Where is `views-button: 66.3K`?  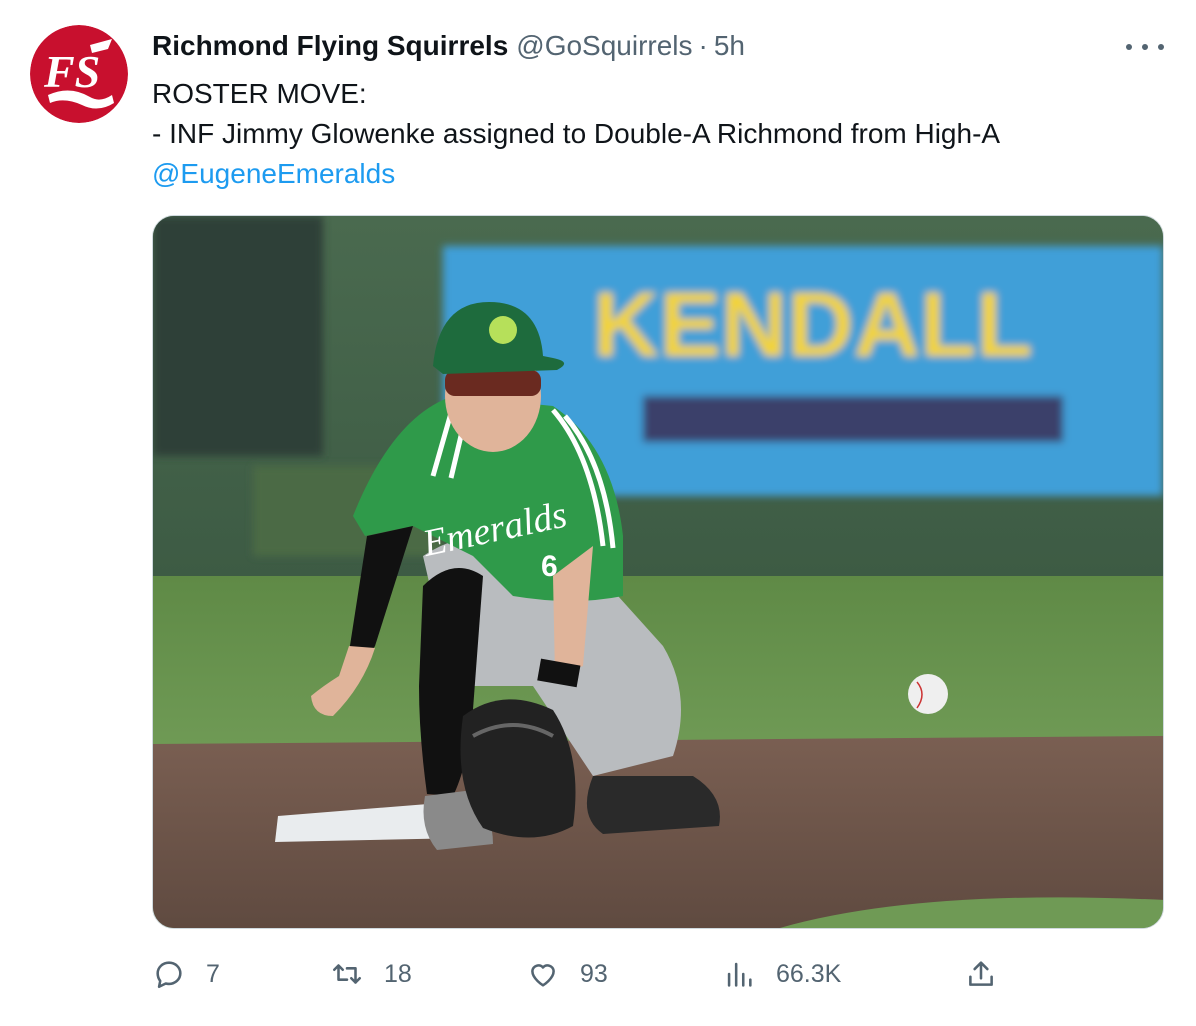
views-button: 66.3K is located at coordinates (781, 974).